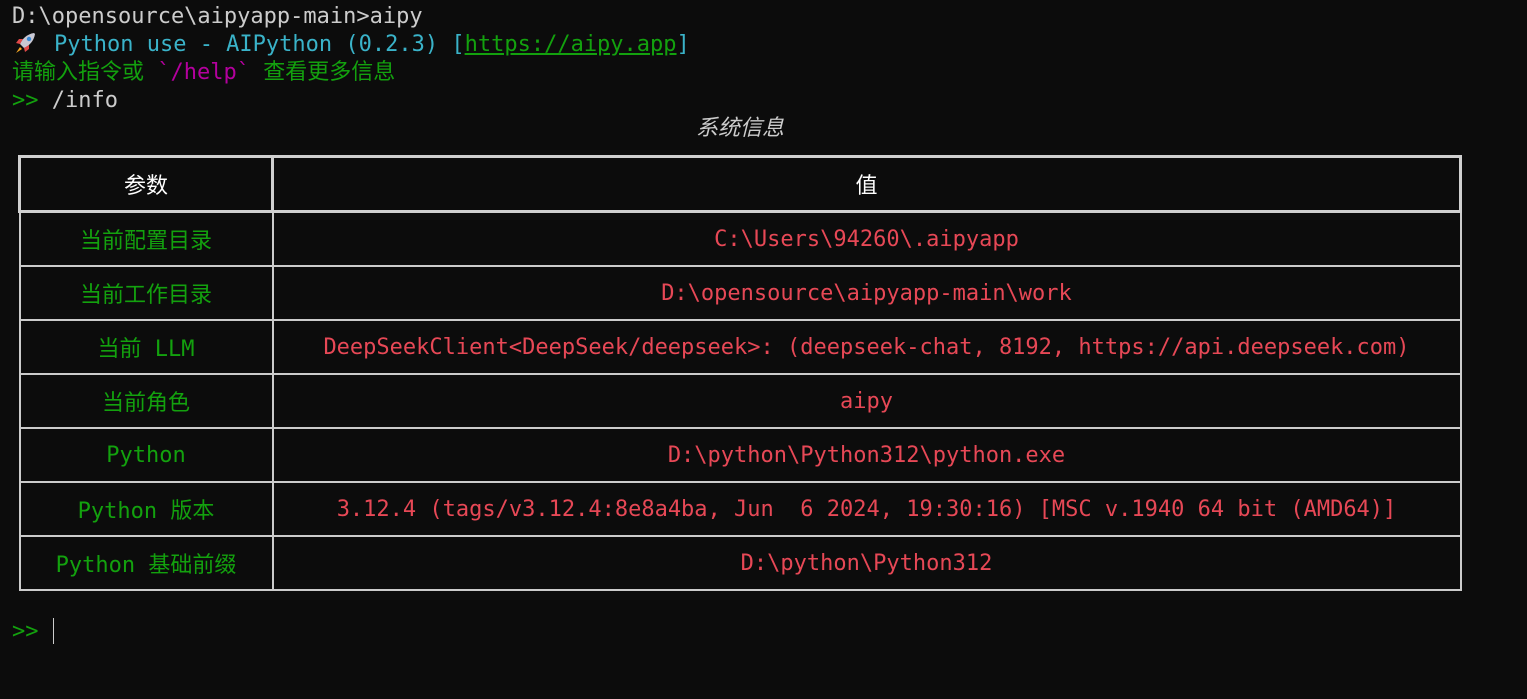 This screenshot has height=699, width=1527. Describe the element at coordinates (146, 347) in the screenshot. I see `row-param: 当前 LLM` at that location.